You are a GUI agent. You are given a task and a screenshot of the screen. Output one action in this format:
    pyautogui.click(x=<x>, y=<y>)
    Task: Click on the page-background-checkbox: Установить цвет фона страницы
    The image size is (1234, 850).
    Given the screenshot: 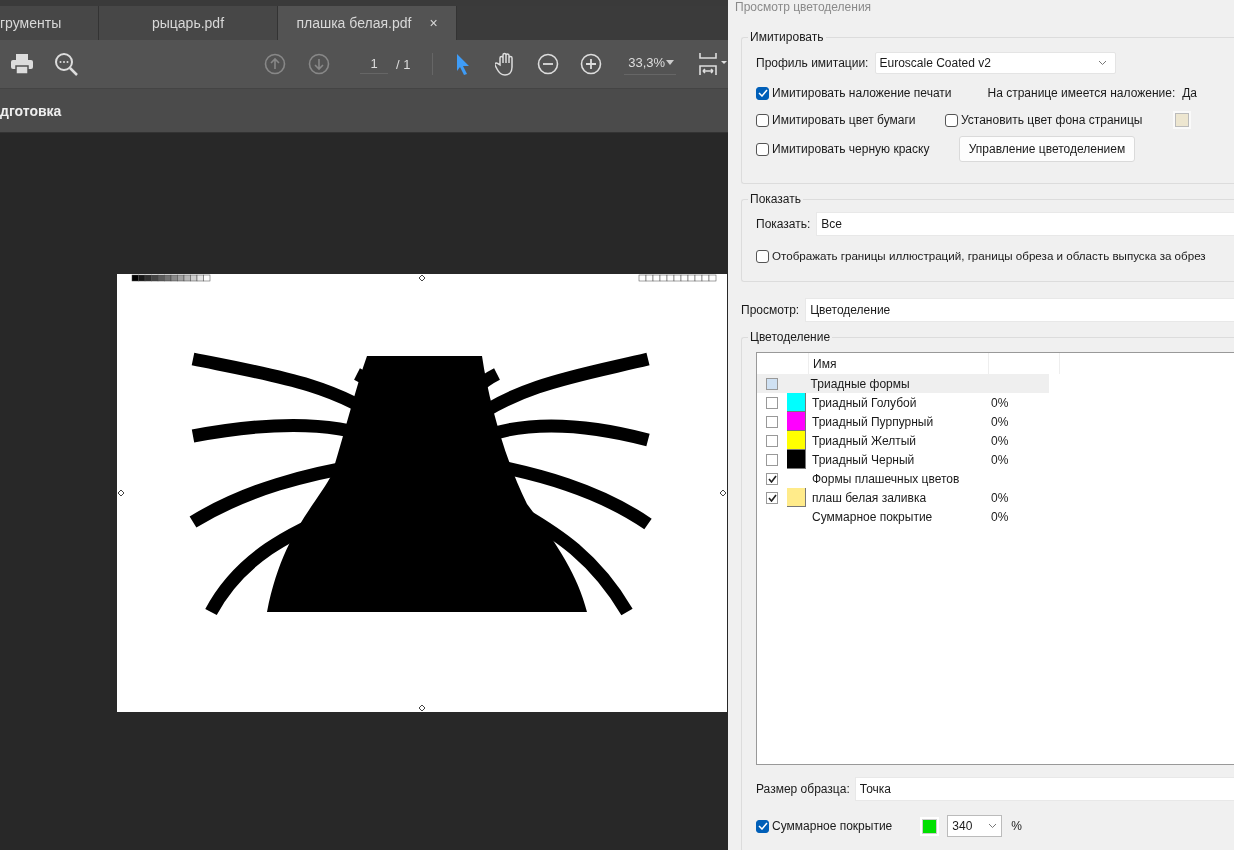 What is the action you would take?
    pyautogui.click(x=1044, y=120)
    